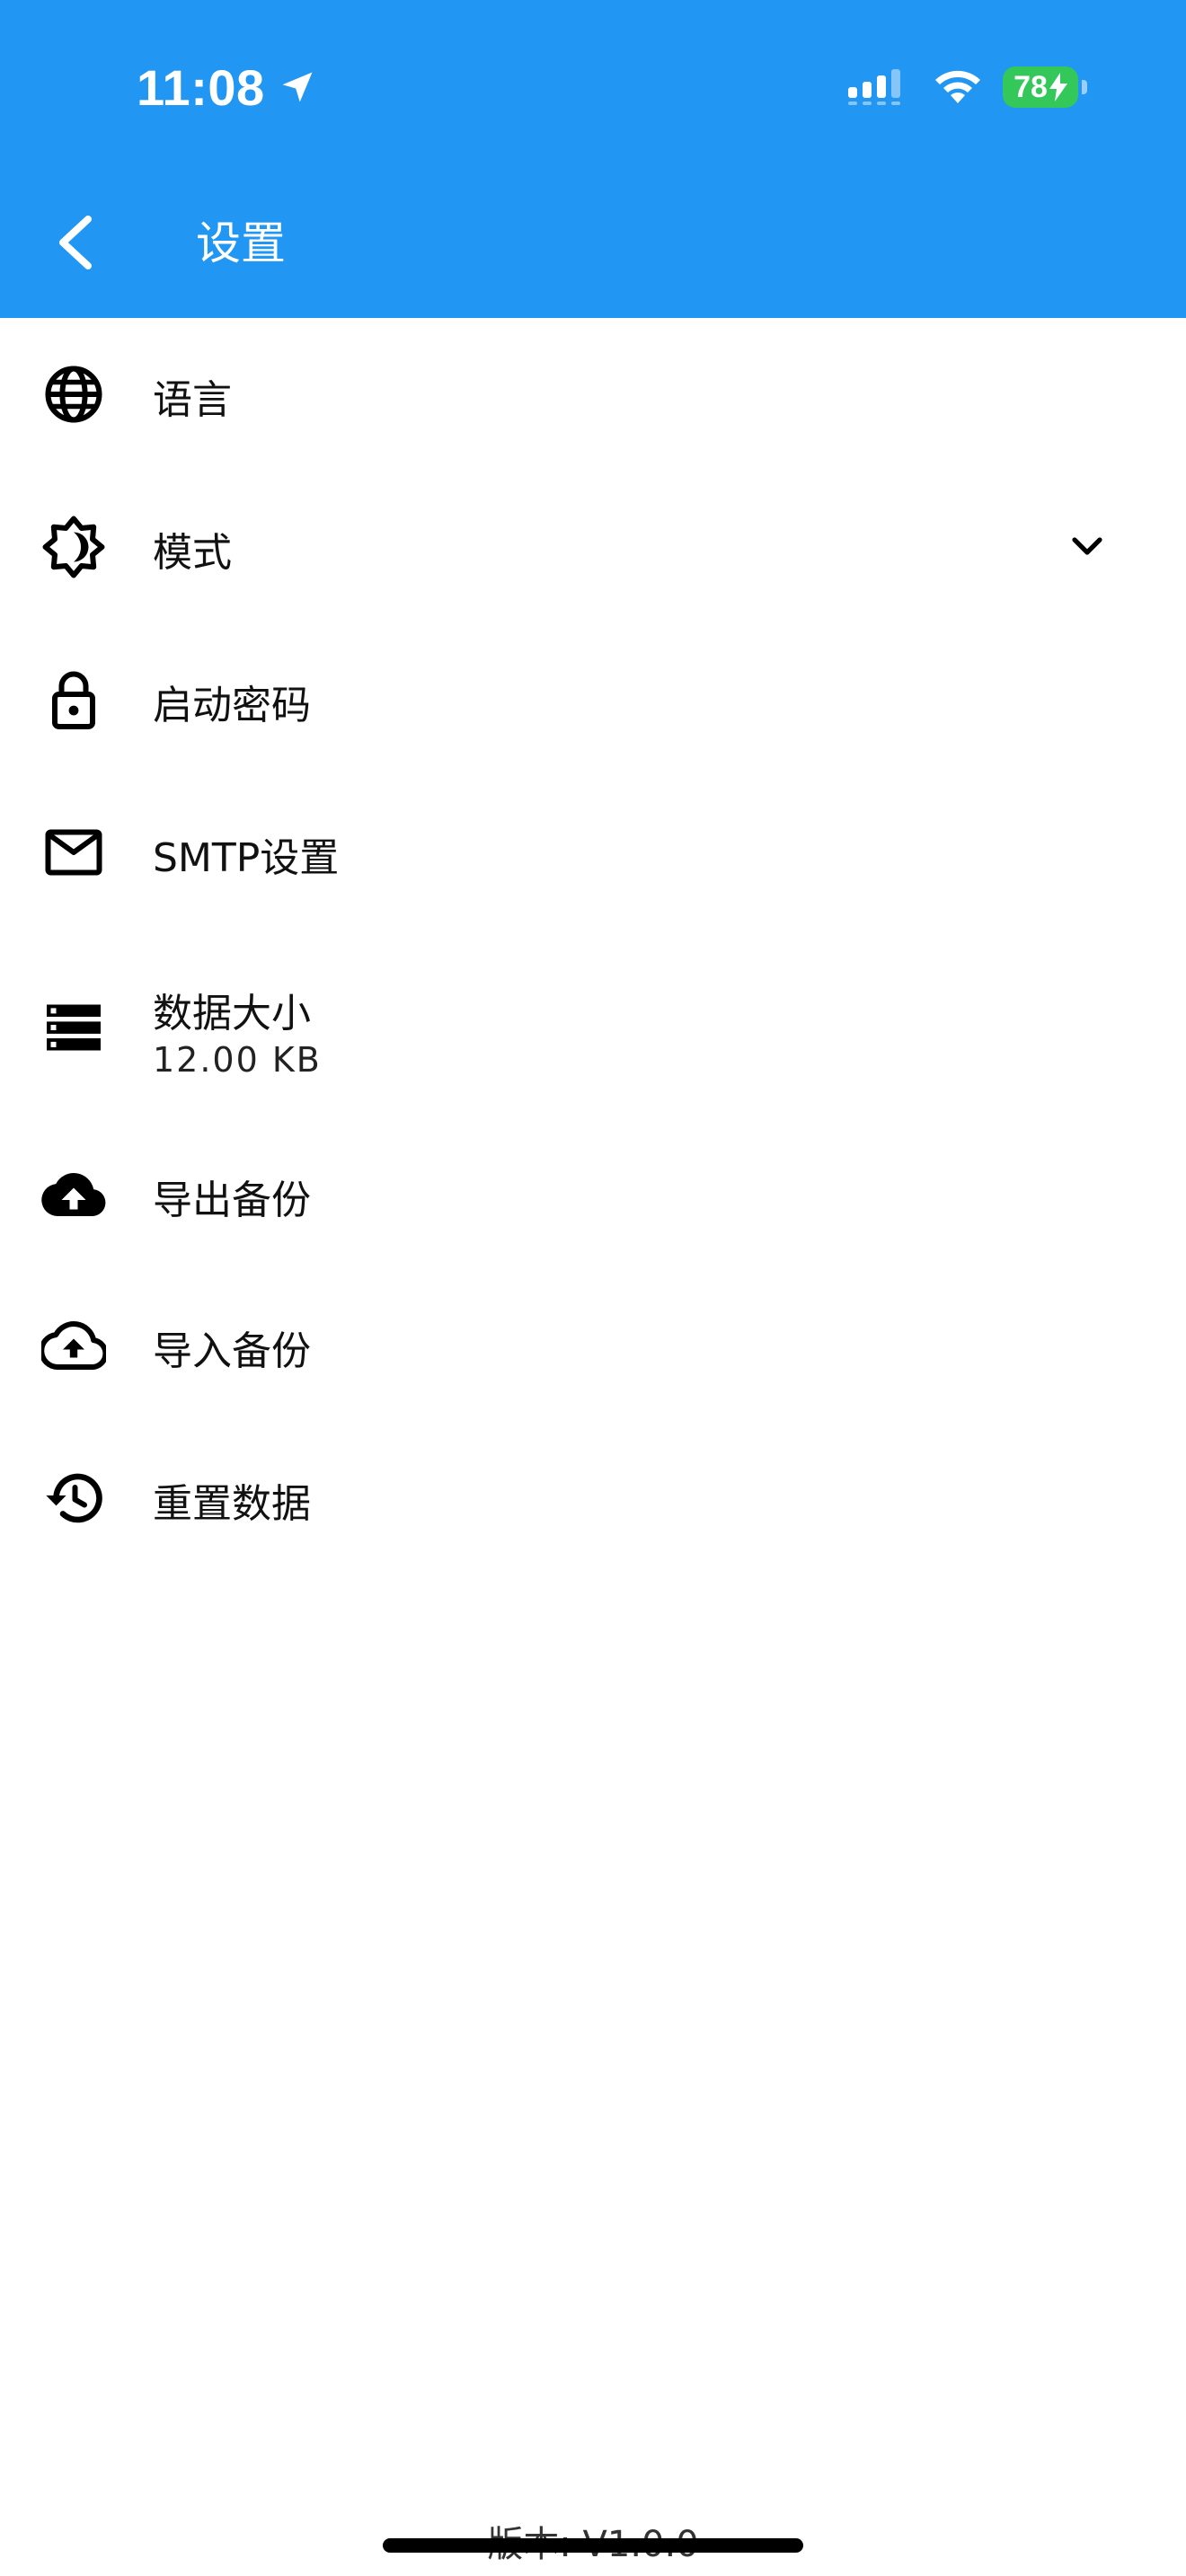  What do you see at coordinates (593, 159) in the screenshot?
I see `app-header: 11:08 78 设置` at bounding box center [593, 159].